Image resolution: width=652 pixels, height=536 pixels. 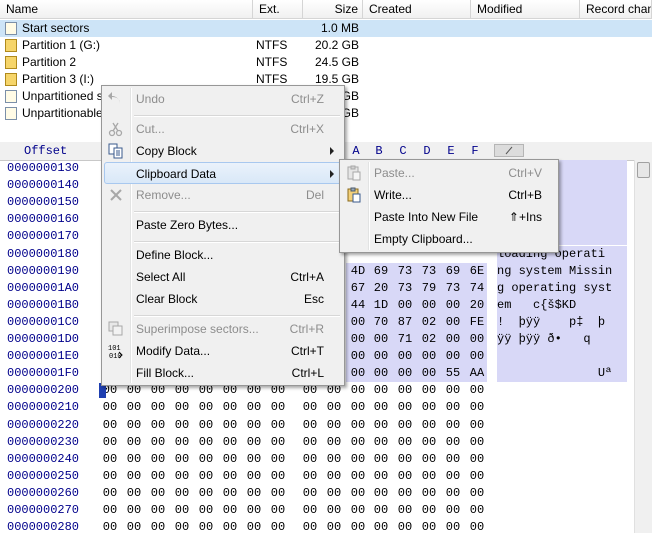 I want to click on column-header-size: Size, so click(x=333, y=9).